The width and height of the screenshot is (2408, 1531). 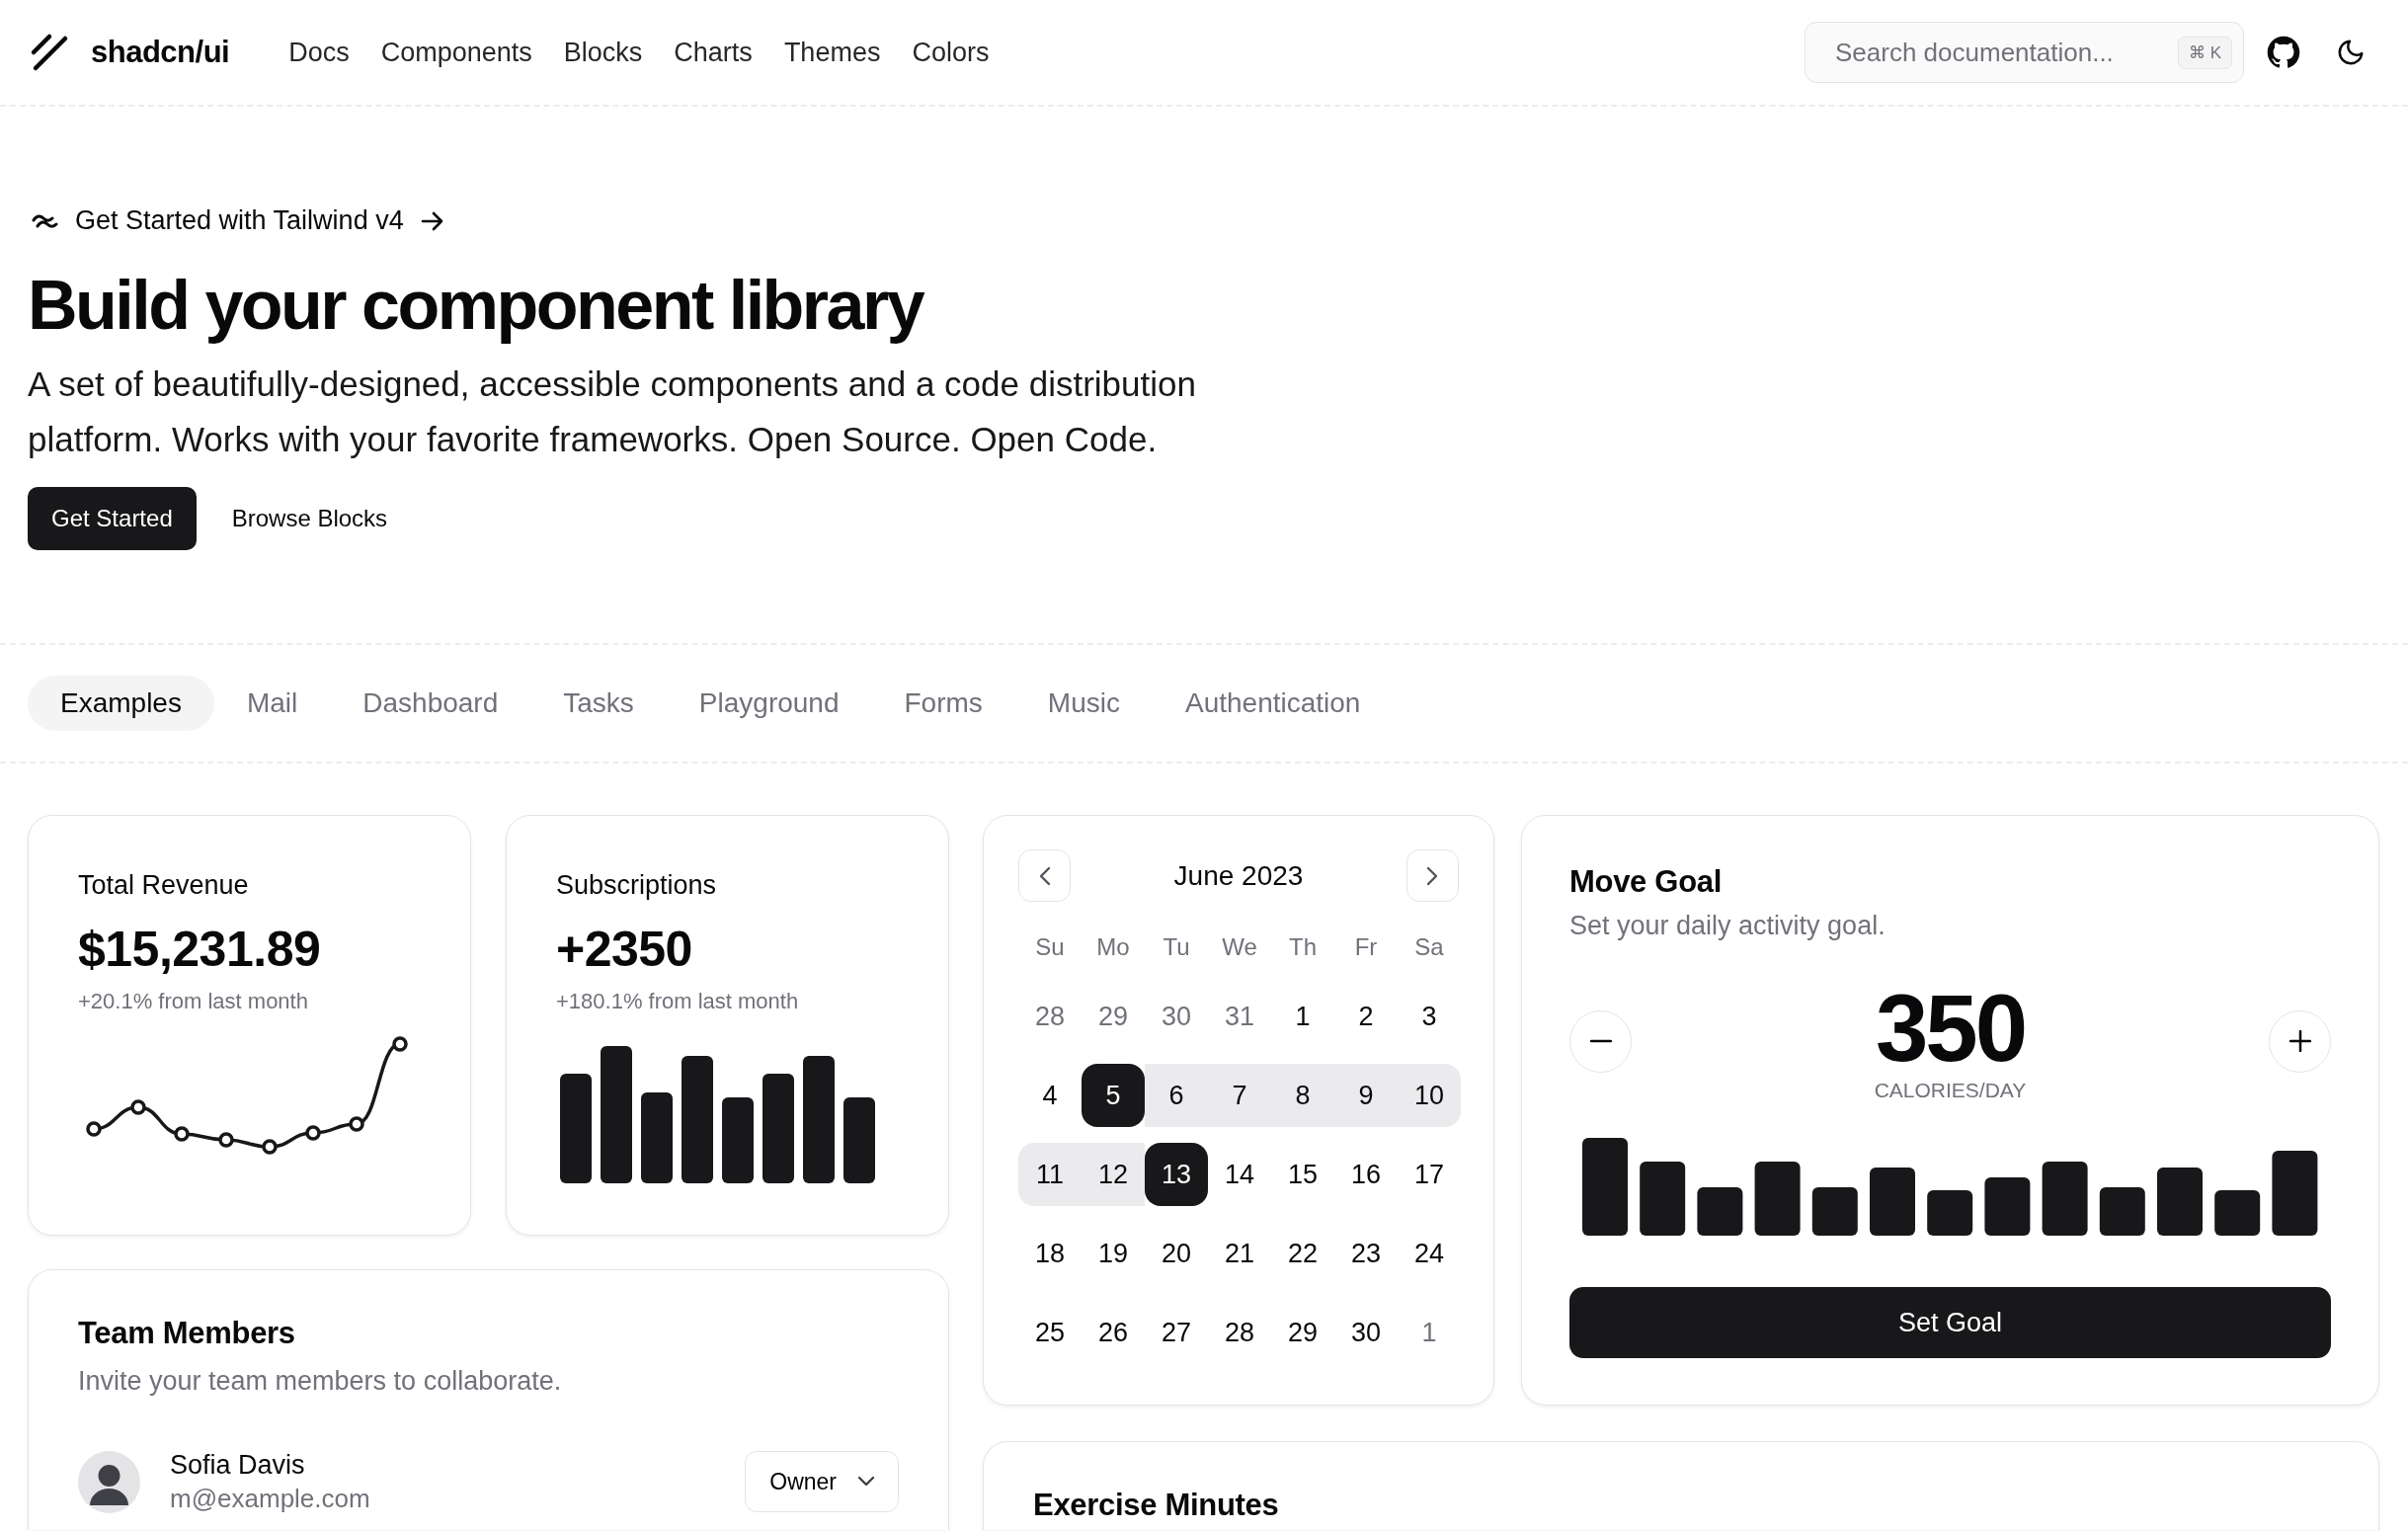 What do you see at coordinates (1366, 947) in the screenshot?
I see `weekday-label: Fr` at bounding box center [1366, 947].